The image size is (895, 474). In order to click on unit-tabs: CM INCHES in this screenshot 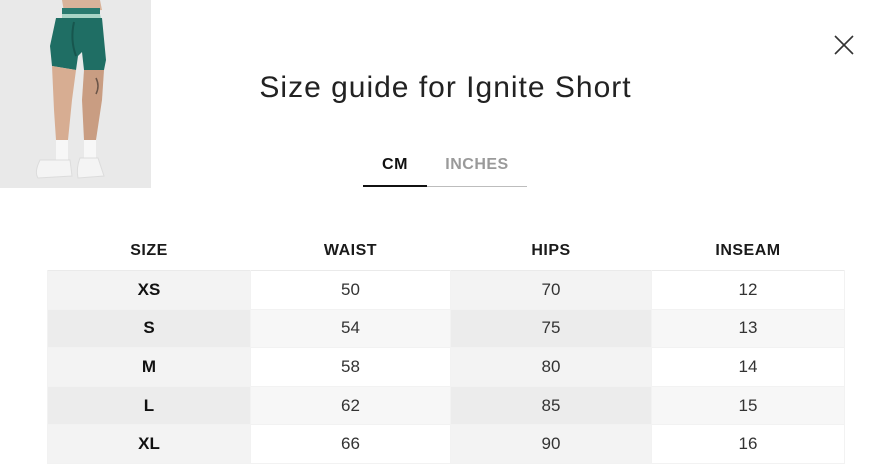, I will do `click(445, 168)`.